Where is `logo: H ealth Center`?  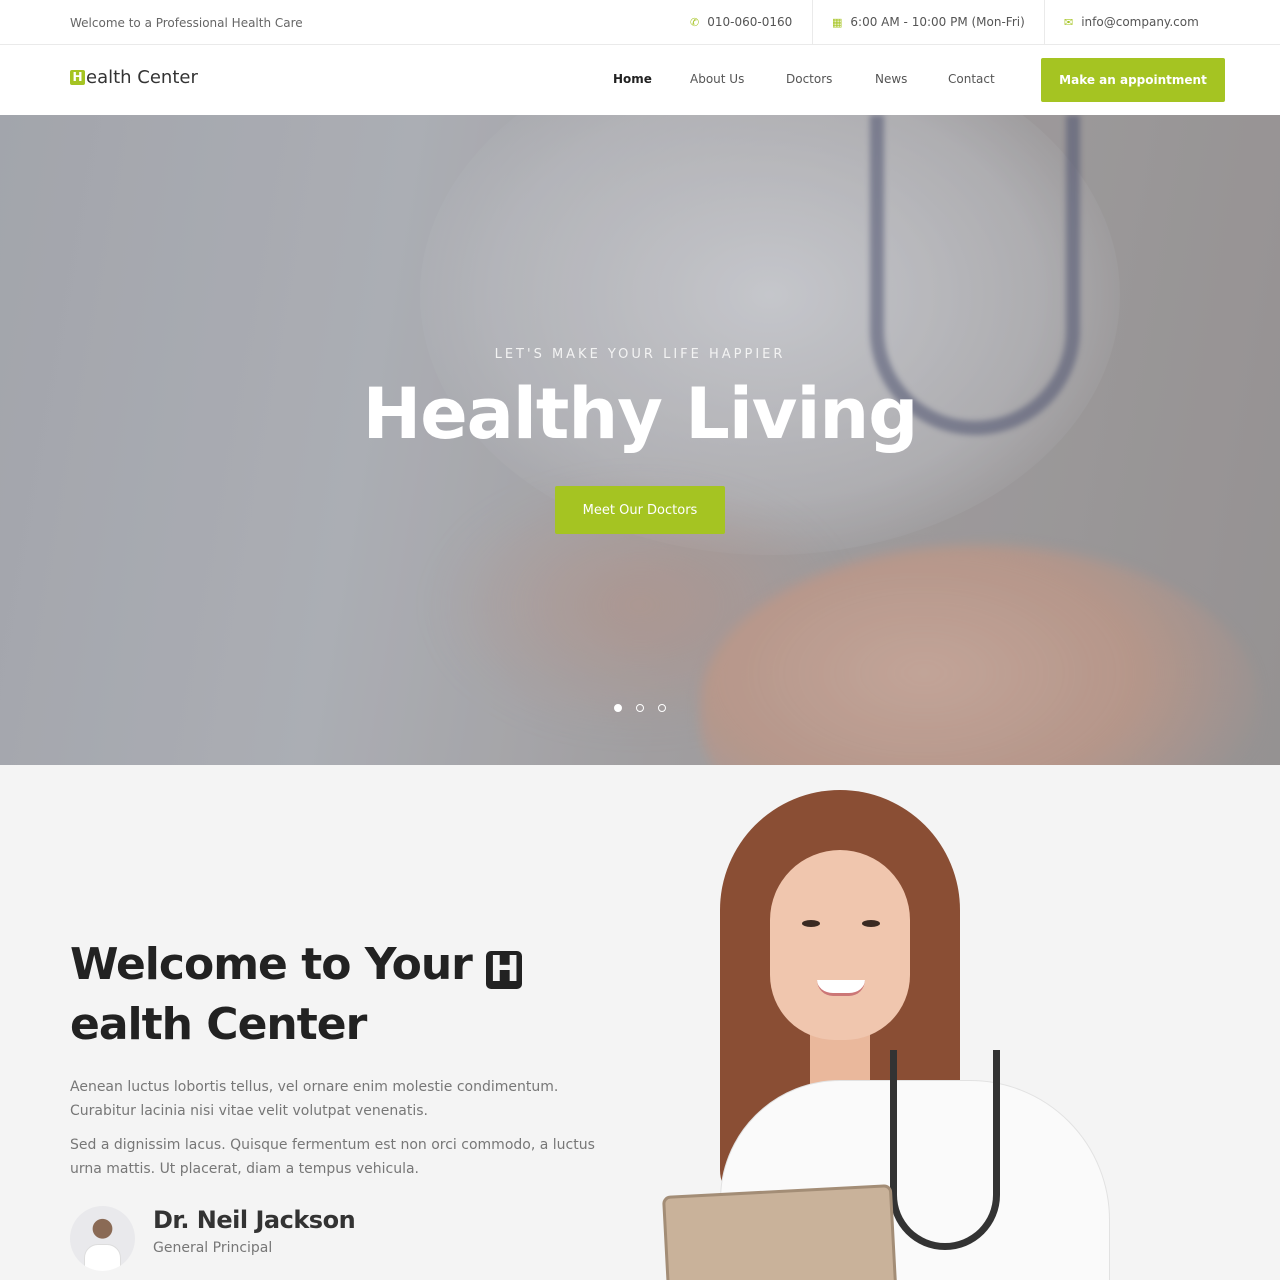
logo: H ealth Center is located at coordinates (134, 77).